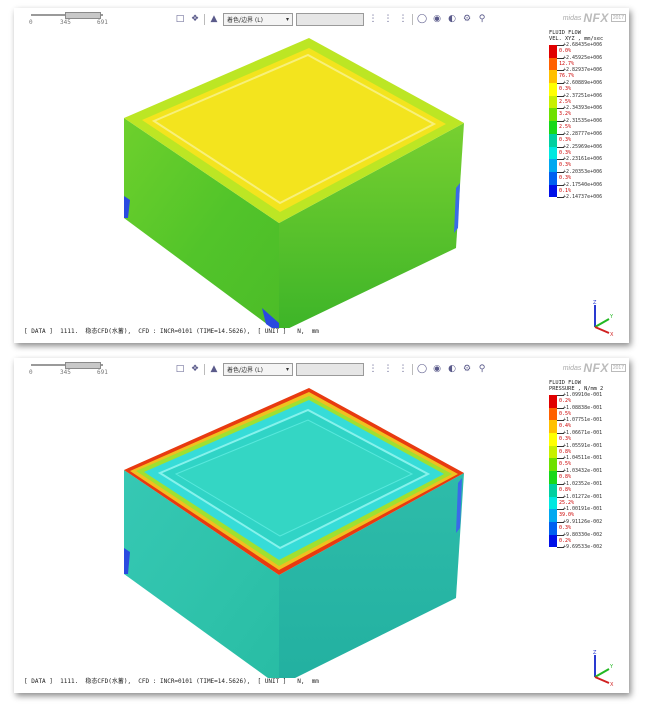 This screenshot has width=645, height=712. What do you see at coordinates (567, 76) in the screenshot?
I see `legend-percent: 76.7%` at bounding box center [567, 76].